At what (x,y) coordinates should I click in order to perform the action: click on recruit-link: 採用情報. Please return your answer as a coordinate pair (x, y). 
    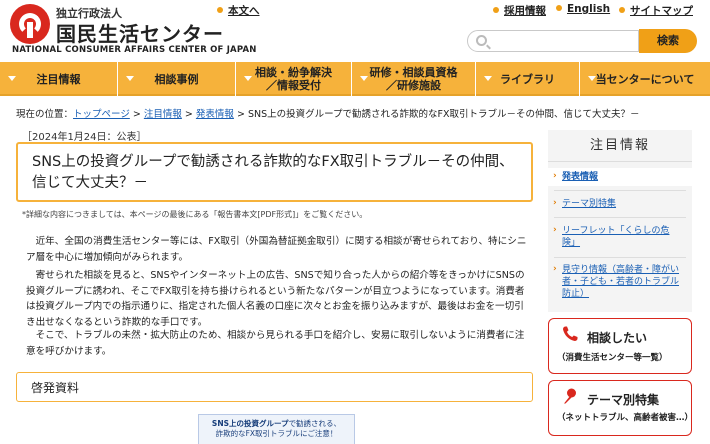
    Looking at the image, I should click on (519, 10).